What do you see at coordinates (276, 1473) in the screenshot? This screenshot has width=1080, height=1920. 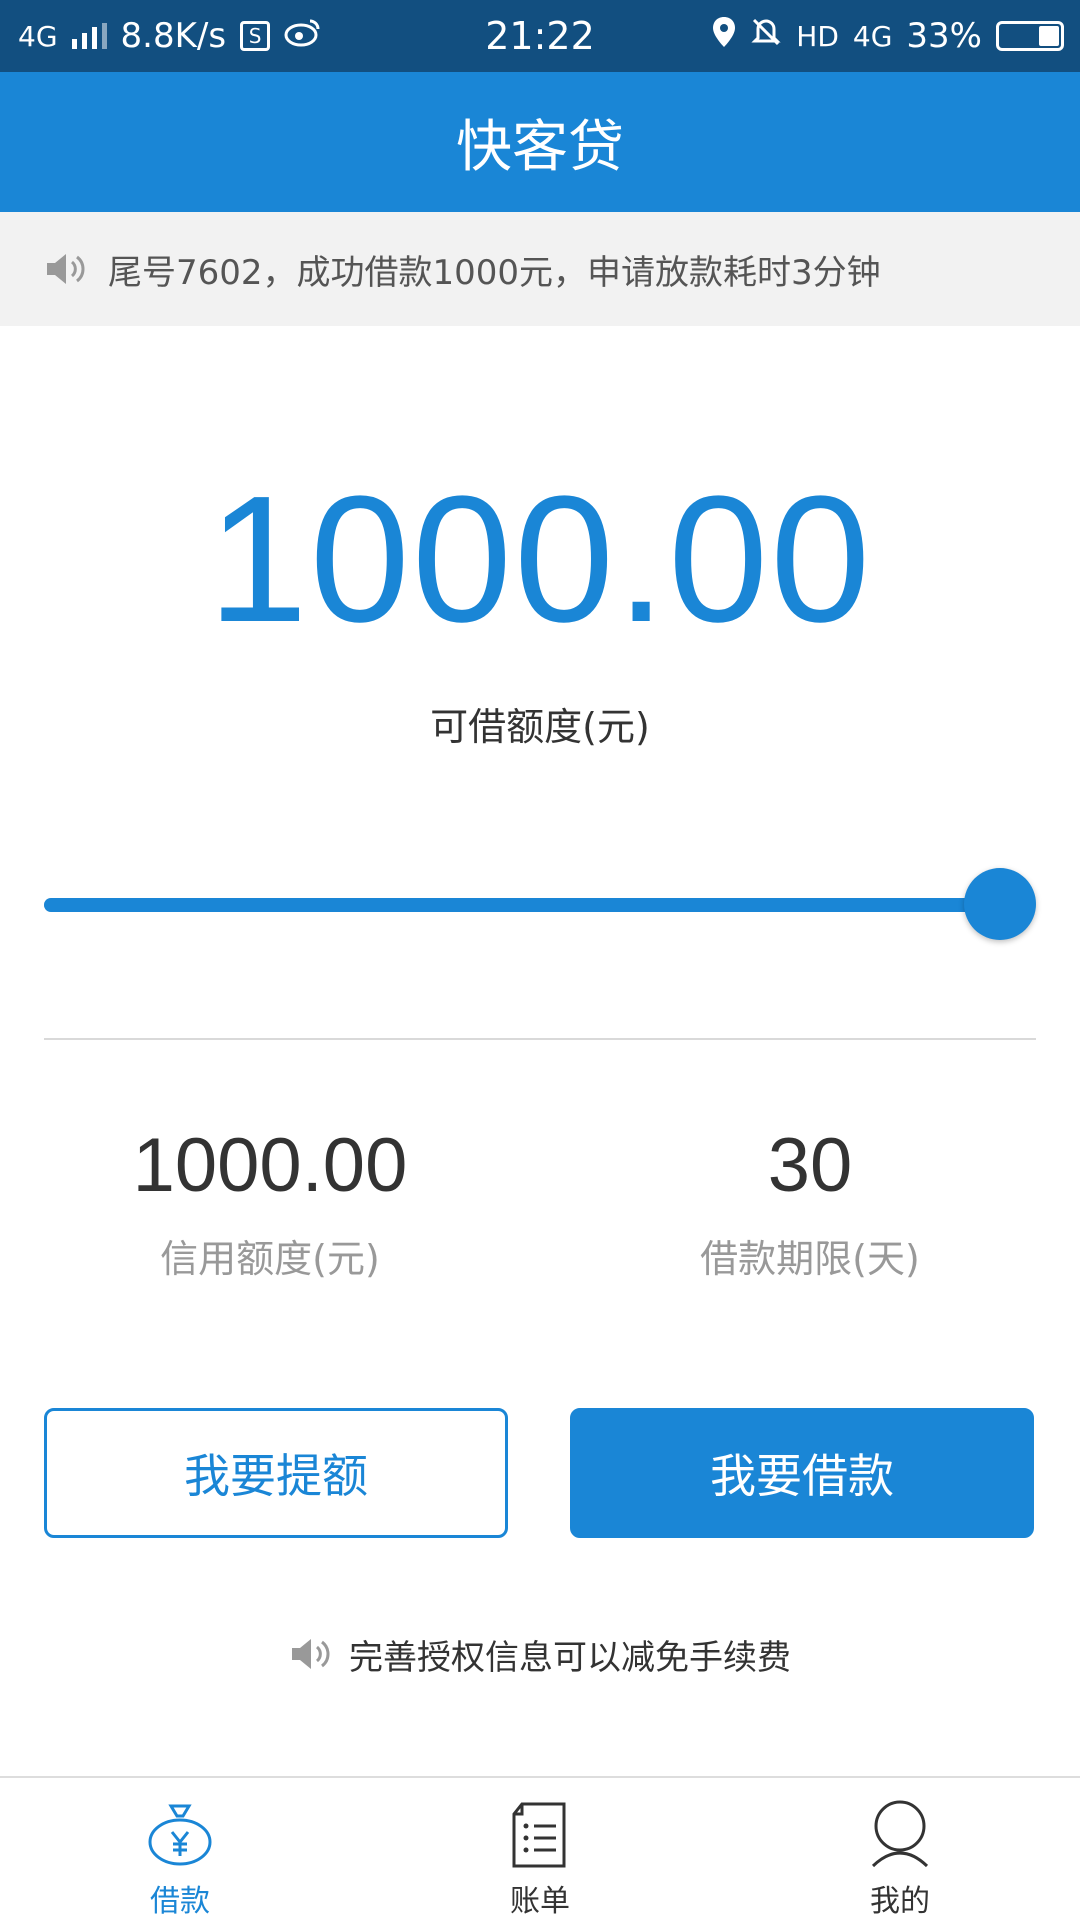 I see `increase-limit-button: 我要提额` at bounding box center [276, 1473].